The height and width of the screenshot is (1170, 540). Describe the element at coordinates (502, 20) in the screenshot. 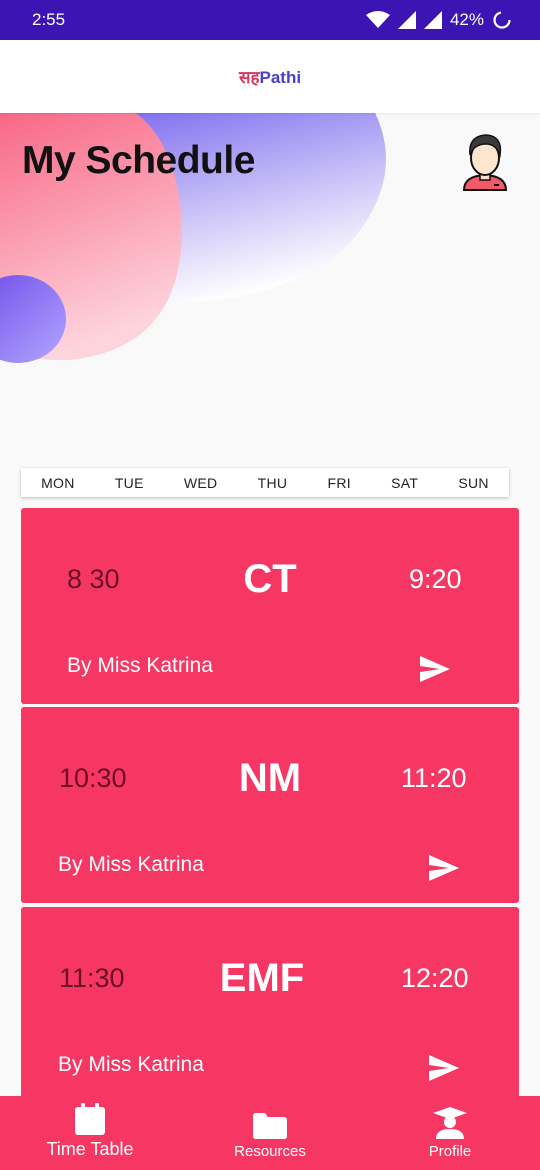

I see `battery-icon` at that location.